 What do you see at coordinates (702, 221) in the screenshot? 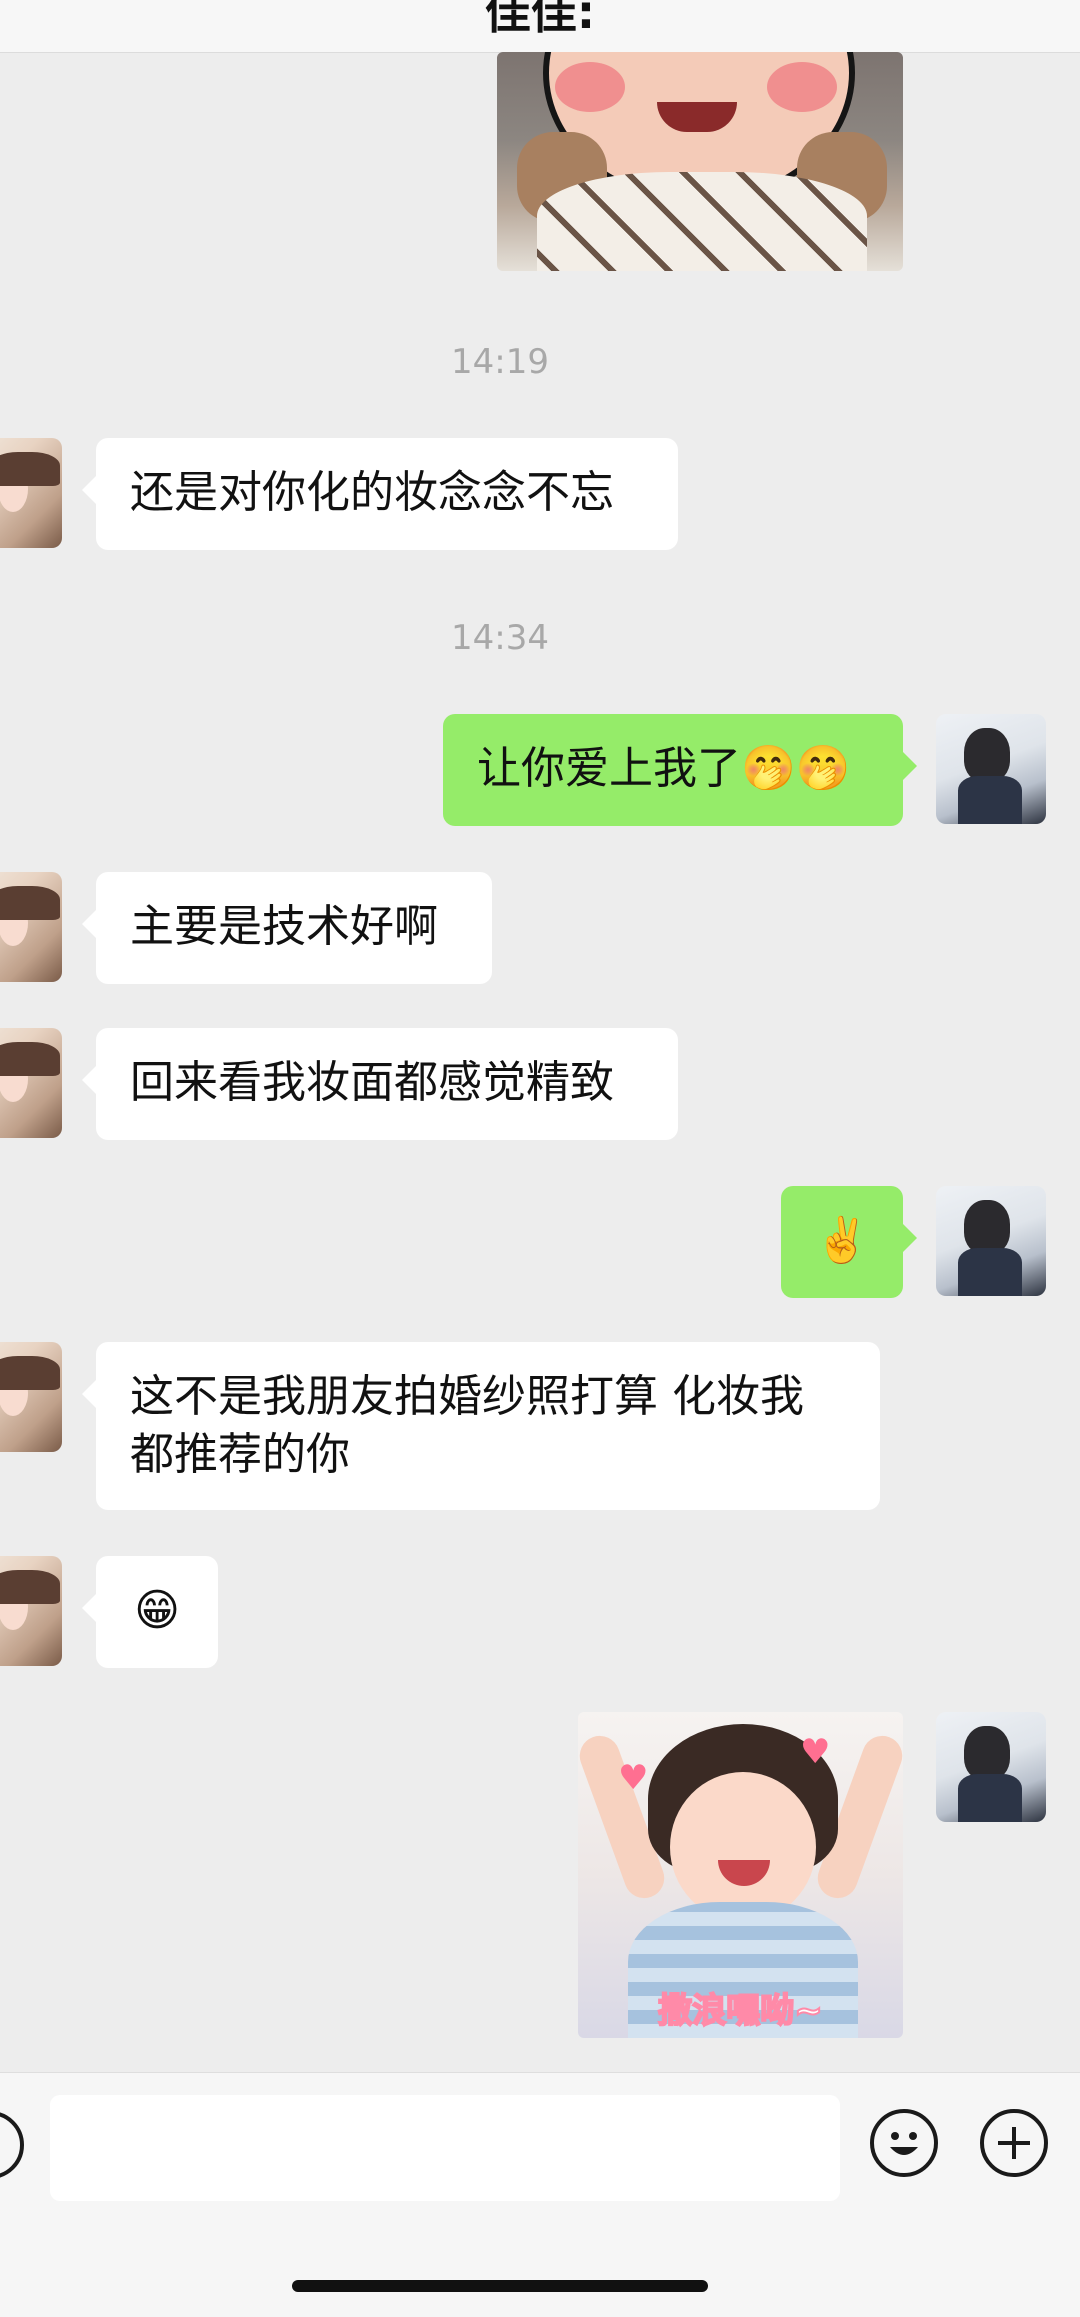
I see `baby-shirt` at bounding box center [702, 221].